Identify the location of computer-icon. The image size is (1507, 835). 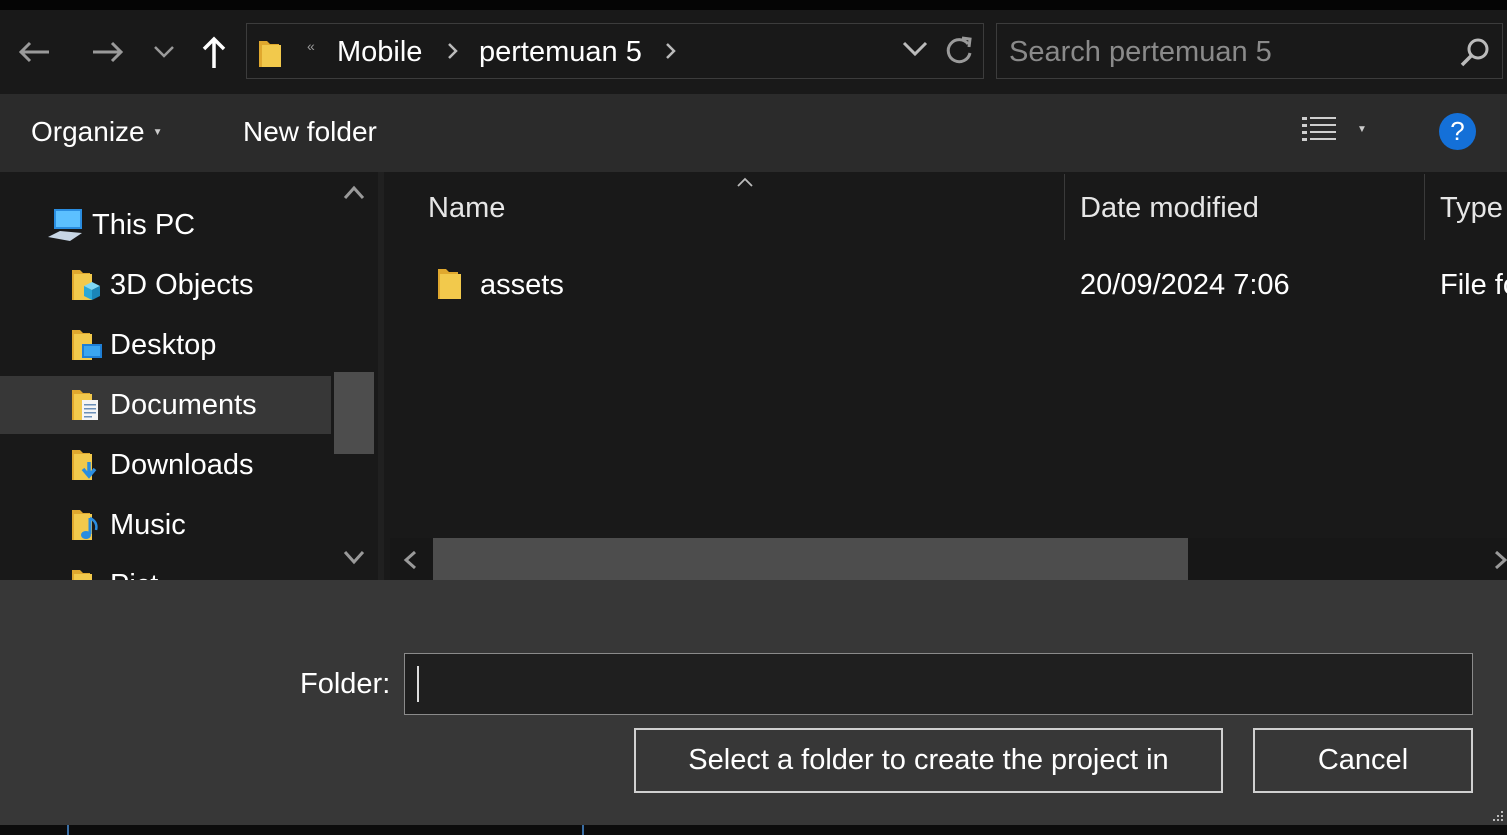
(65, 225).